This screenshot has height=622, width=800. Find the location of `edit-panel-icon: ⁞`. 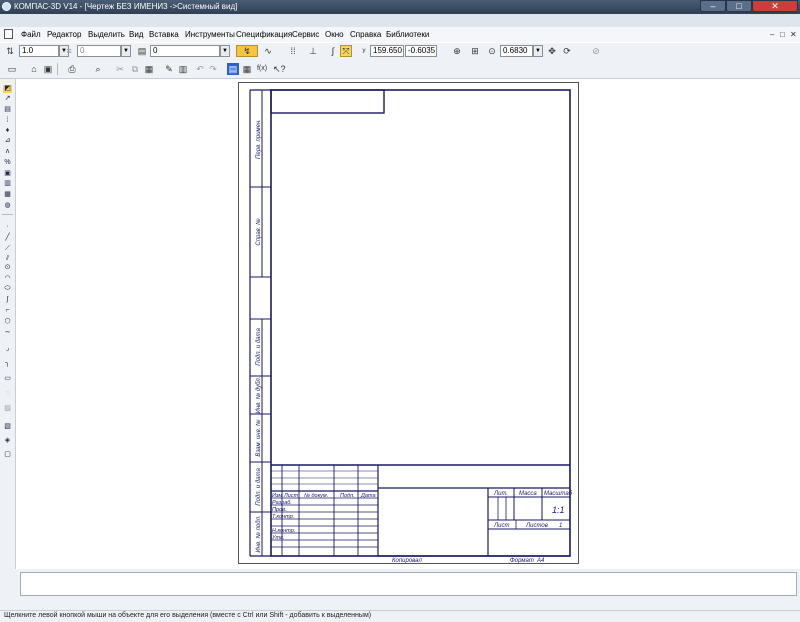

edit-panel-icon: ⁞ is located at coordinates (7, 121).